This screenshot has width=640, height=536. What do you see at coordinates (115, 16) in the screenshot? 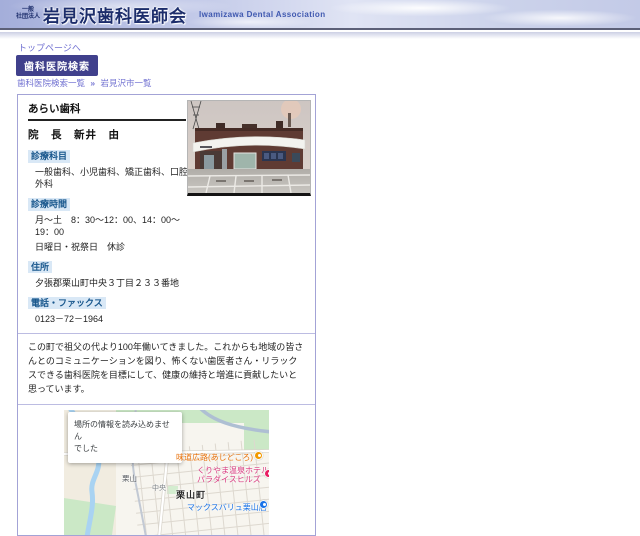
I see `site-title: 岩見沢歯科医師会` at bounding box center [115, 16].